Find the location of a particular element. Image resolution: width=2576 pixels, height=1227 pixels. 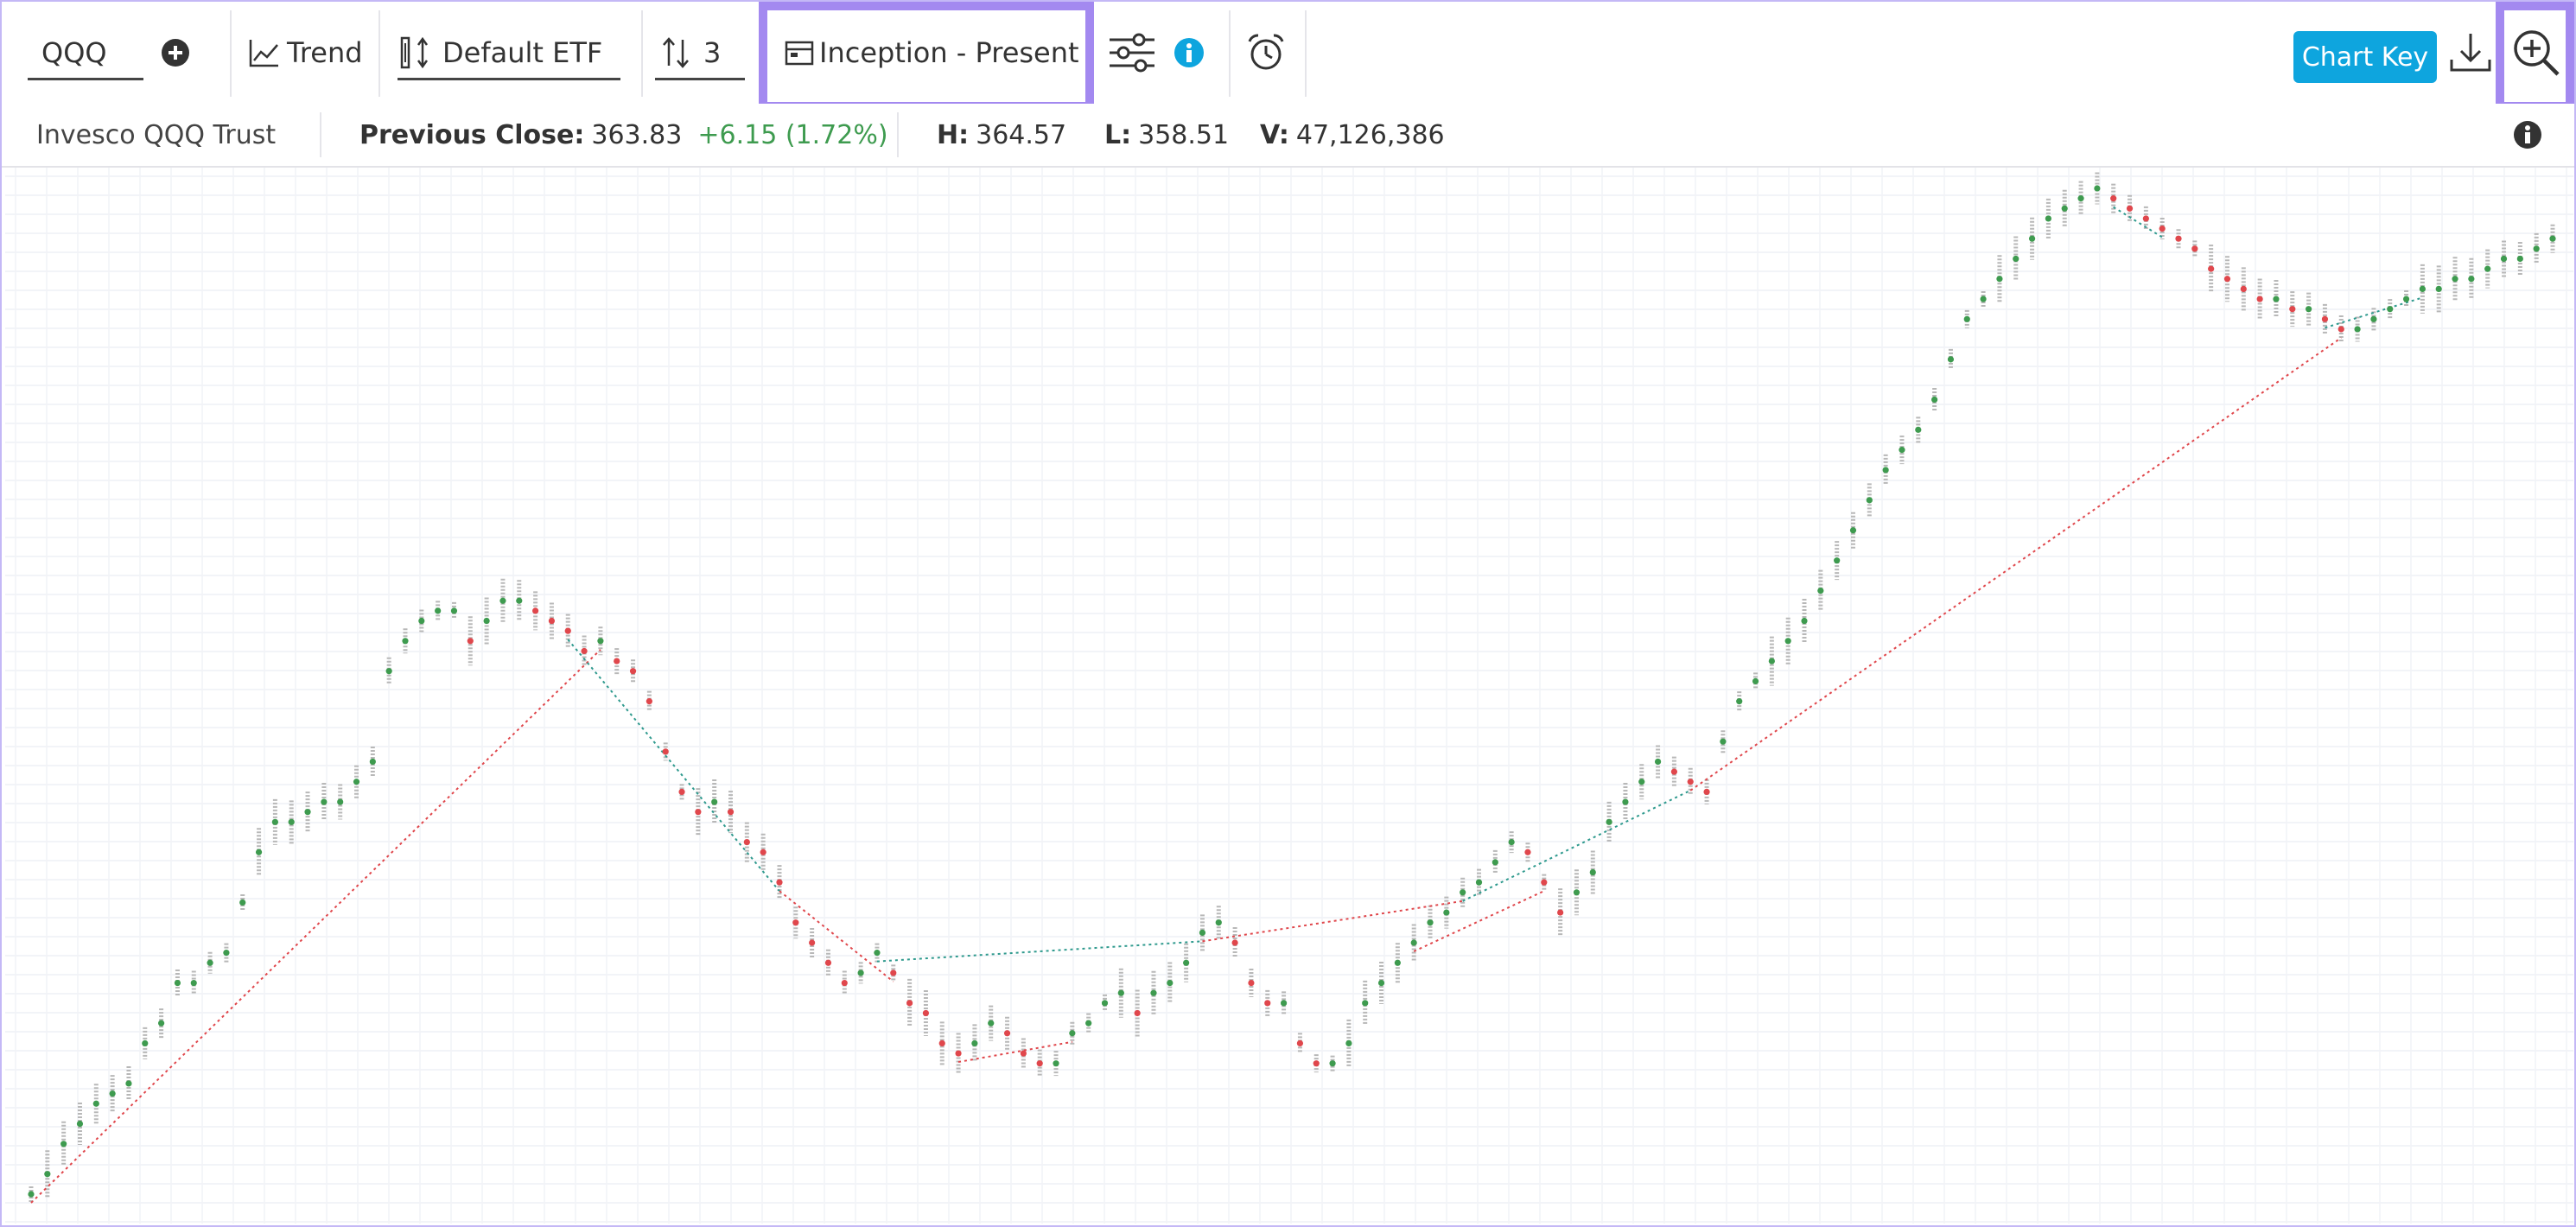

zoom-in-icon is located at coordinates (2537, 53).